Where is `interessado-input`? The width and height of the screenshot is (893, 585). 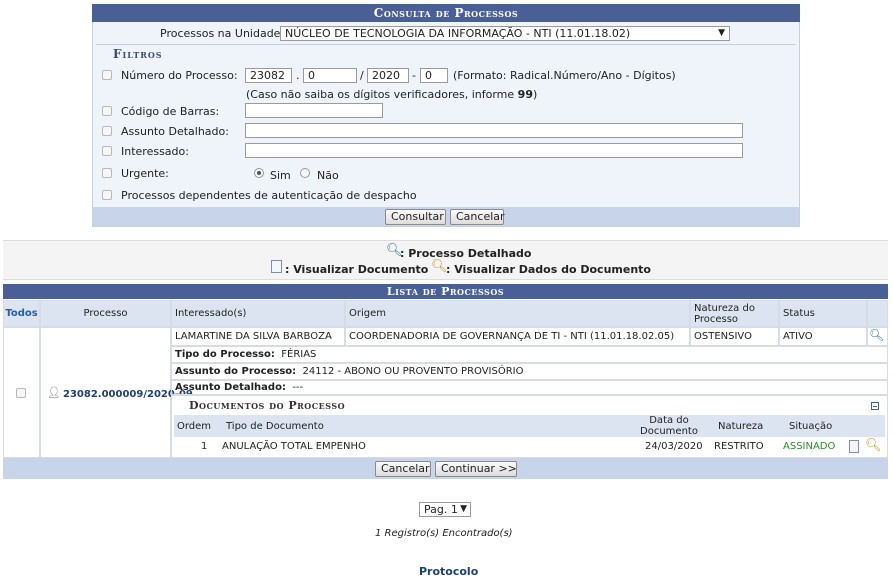 interessado-input is located at coordinates (494, 150).